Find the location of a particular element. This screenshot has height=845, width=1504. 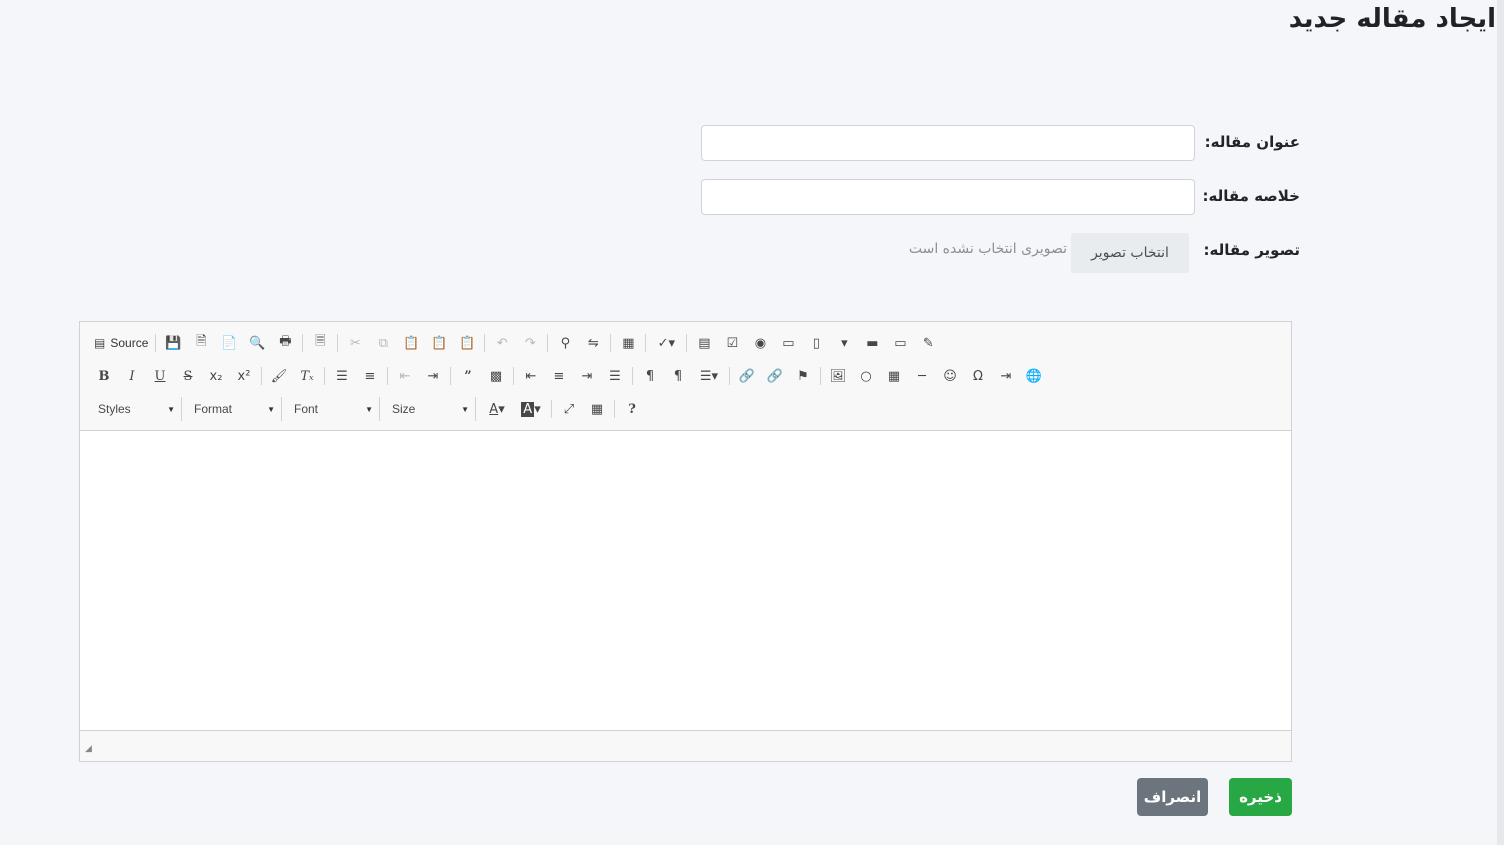

source-label: Source is located at coordinates (129, 343).